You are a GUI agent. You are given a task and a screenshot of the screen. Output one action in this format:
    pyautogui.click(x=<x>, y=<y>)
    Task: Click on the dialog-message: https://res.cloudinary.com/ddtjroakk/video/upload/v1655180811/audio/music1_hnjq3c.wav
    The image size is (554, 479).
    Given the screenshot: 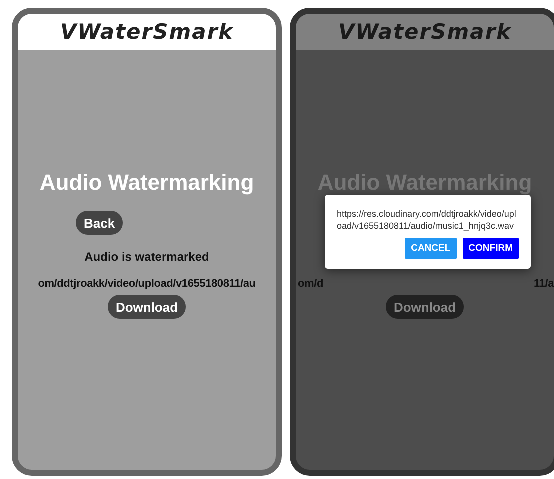 What is the action you would take?
    pyautogui.click(x=427, y=220)
    